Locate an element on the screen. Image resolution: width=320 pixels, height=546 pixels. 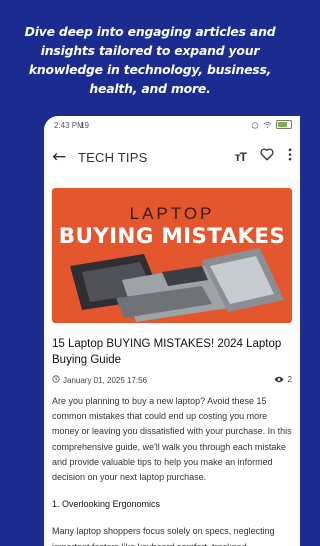
article-meta: January 01, 2025 17:56 2 is located at coordinates (172, 381).